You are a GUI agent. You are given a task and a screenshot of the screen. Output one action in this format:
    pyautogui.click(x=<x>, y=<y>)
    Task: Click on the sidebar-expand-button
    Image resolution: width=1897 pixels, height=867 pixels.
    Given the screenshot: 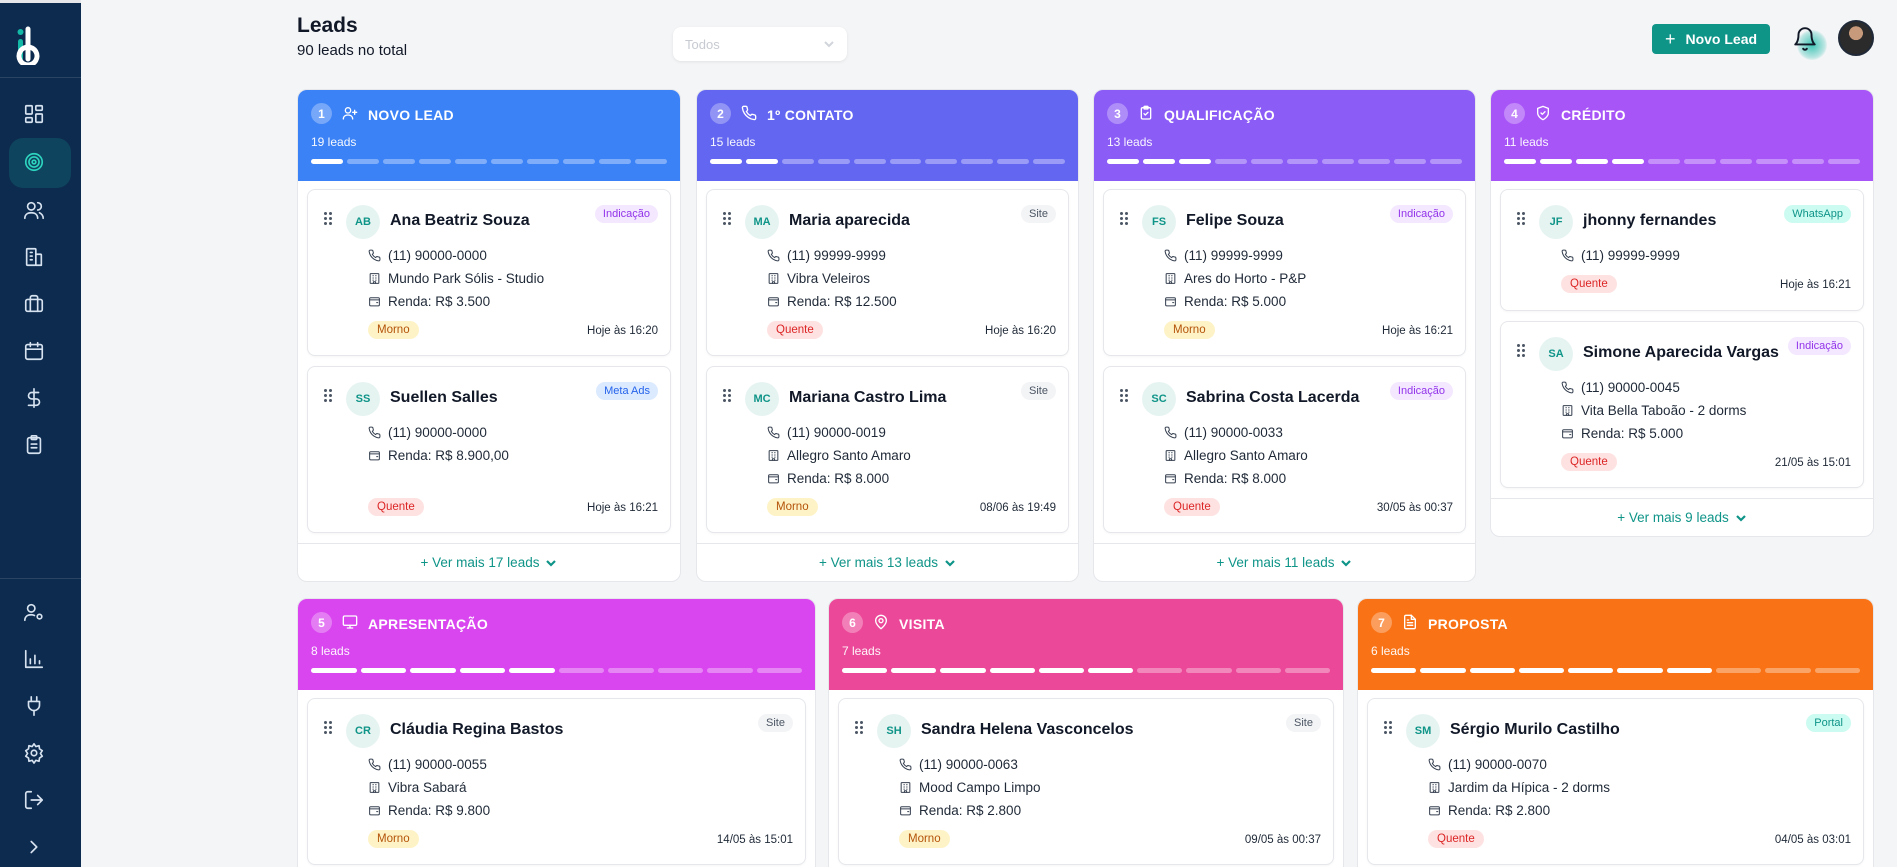 What is the action you would take?
    pyautogui.click(x=34, y=847)
    